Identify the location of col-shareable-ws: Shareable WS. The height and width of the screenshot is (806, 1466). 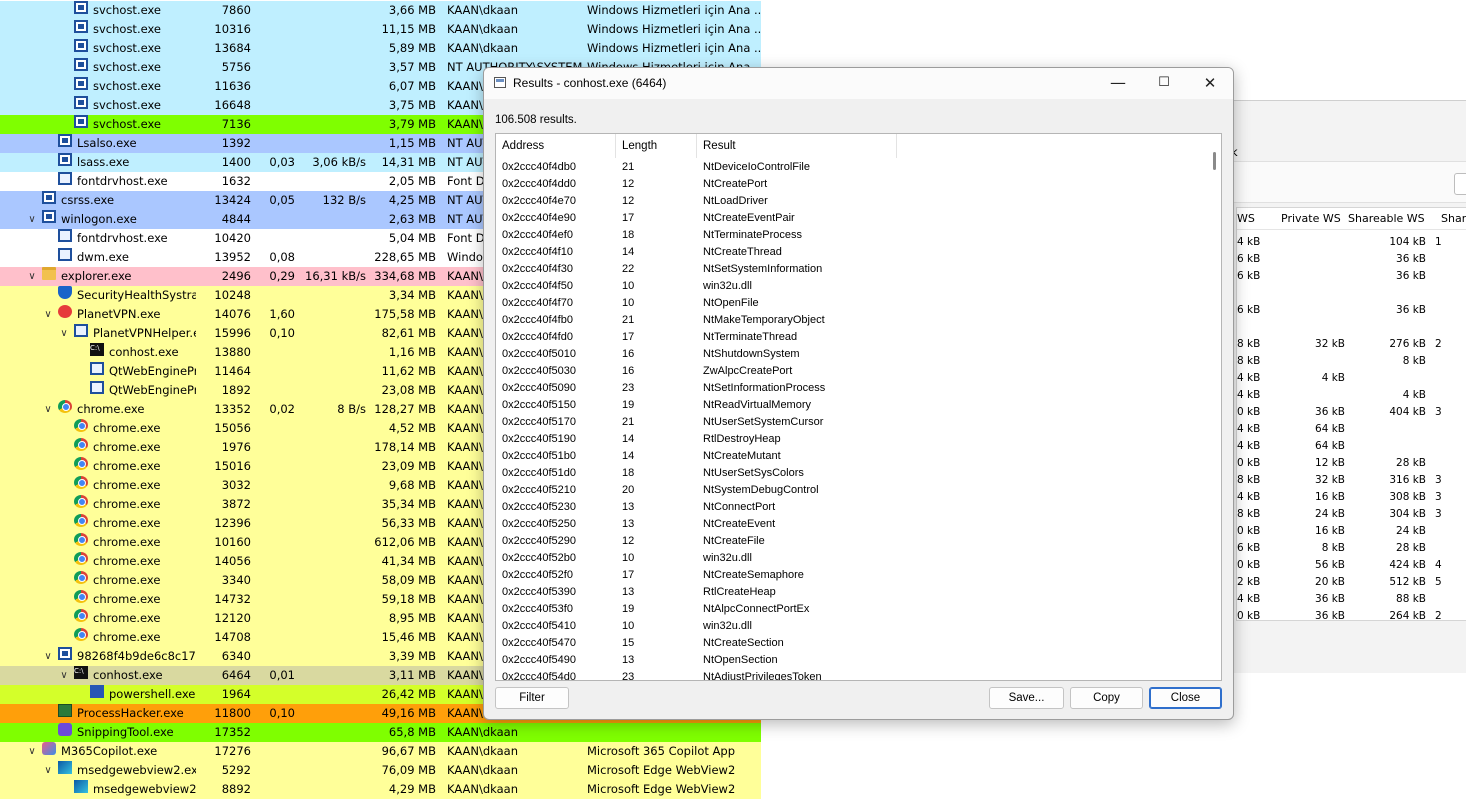
(1386, 218).